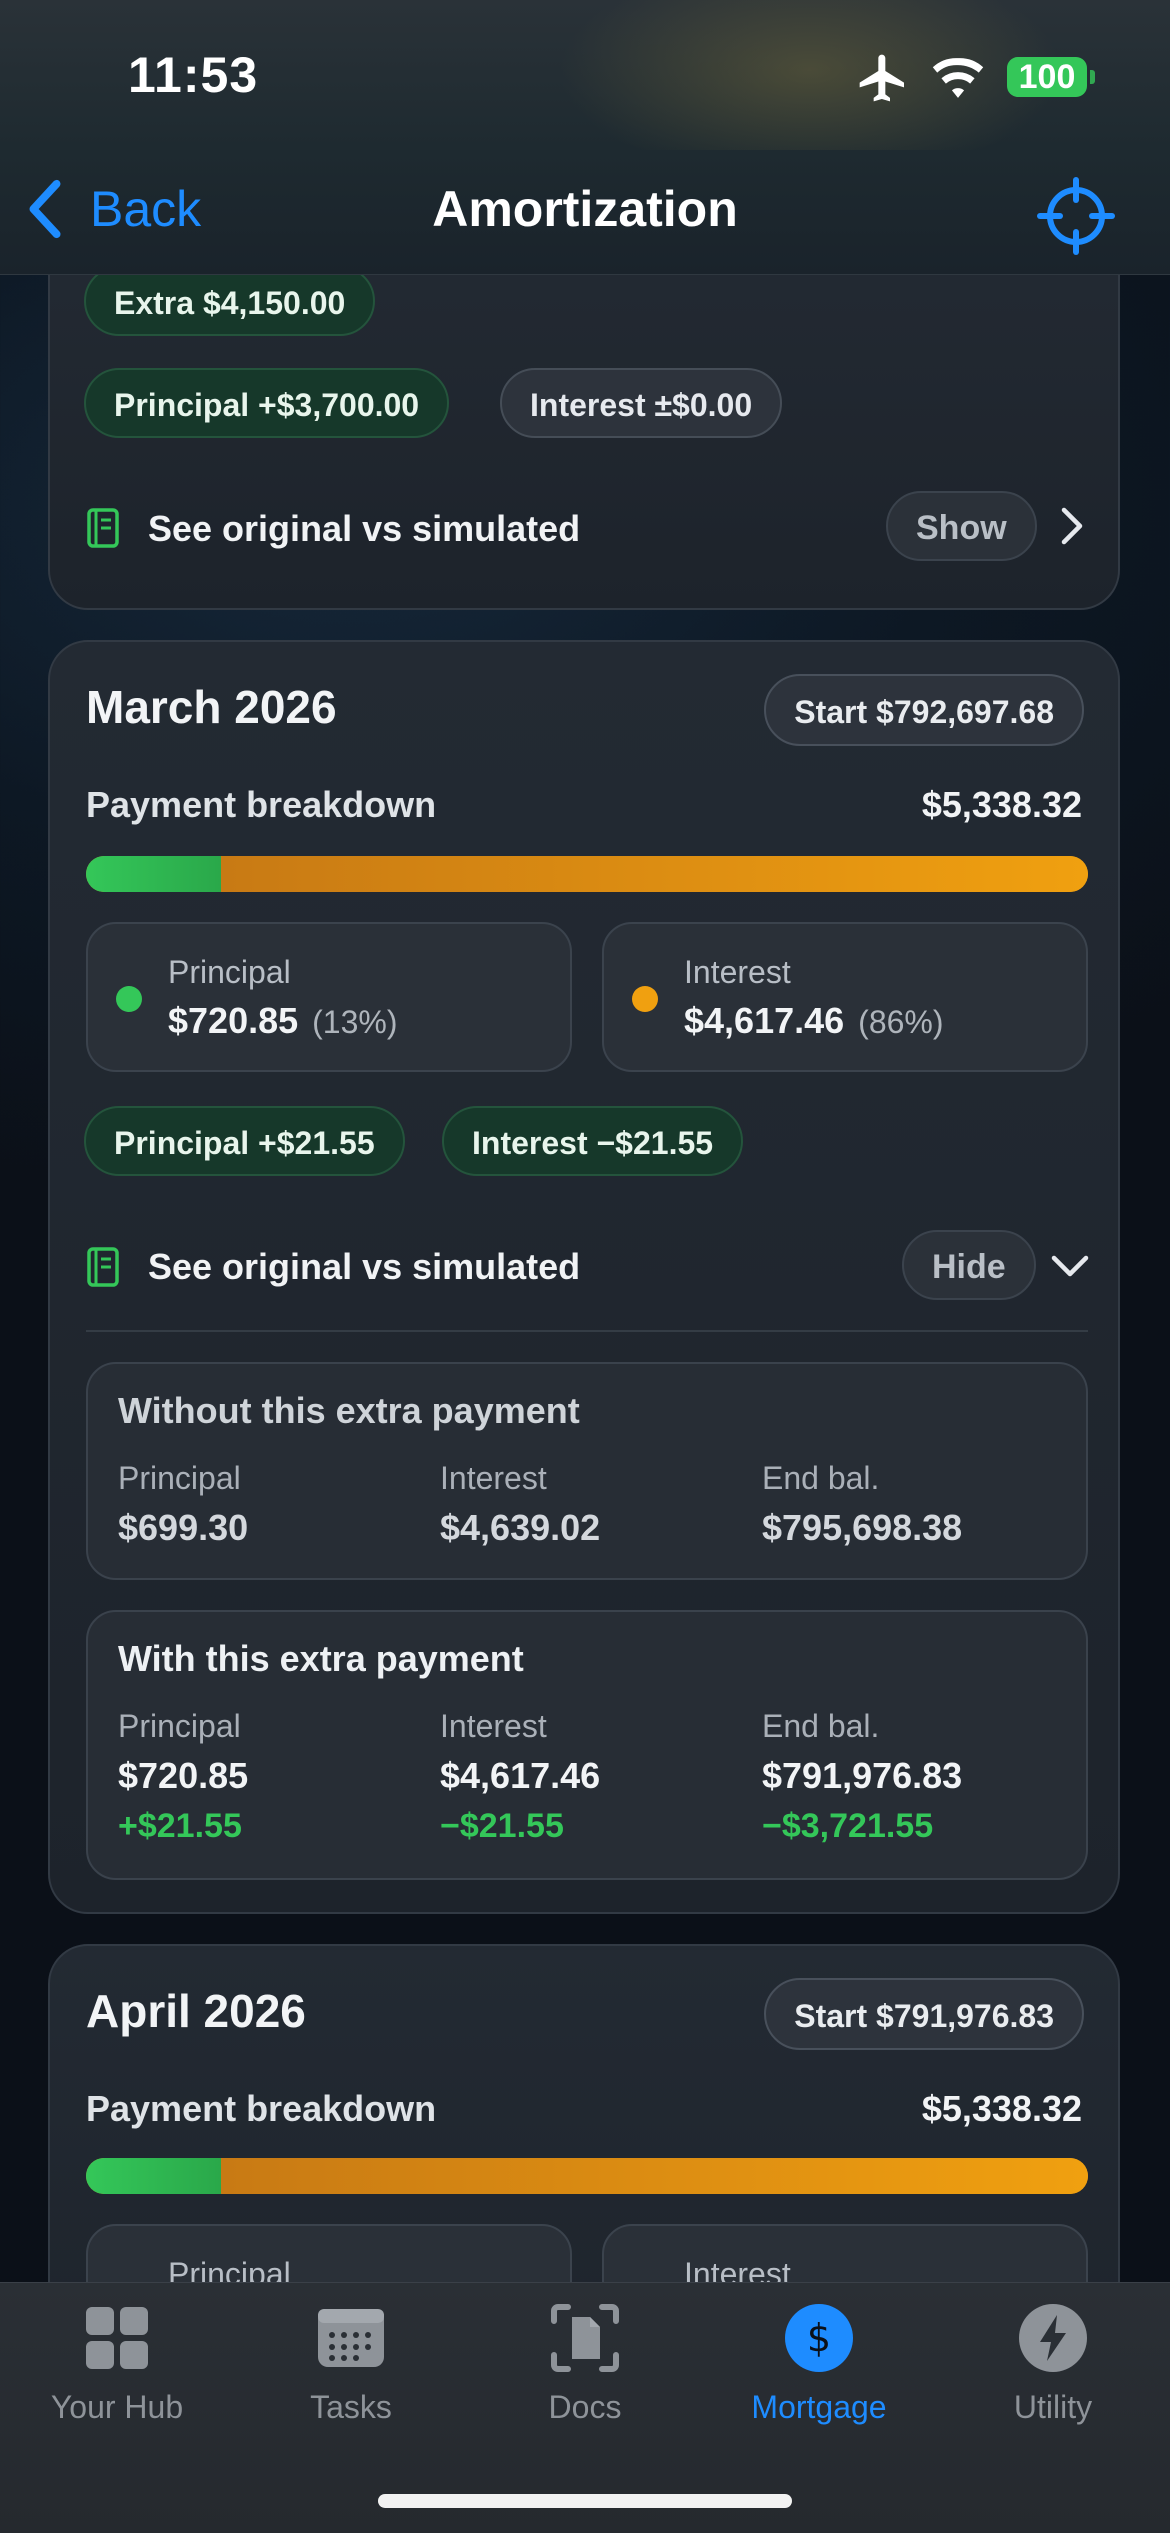 Image resolution: width=1170 pixels, height=2533 pixels. Describe the element at coordinates (349, 1410) in the screenshot. I see `without-extra-title: Without this extra payment` at that location.